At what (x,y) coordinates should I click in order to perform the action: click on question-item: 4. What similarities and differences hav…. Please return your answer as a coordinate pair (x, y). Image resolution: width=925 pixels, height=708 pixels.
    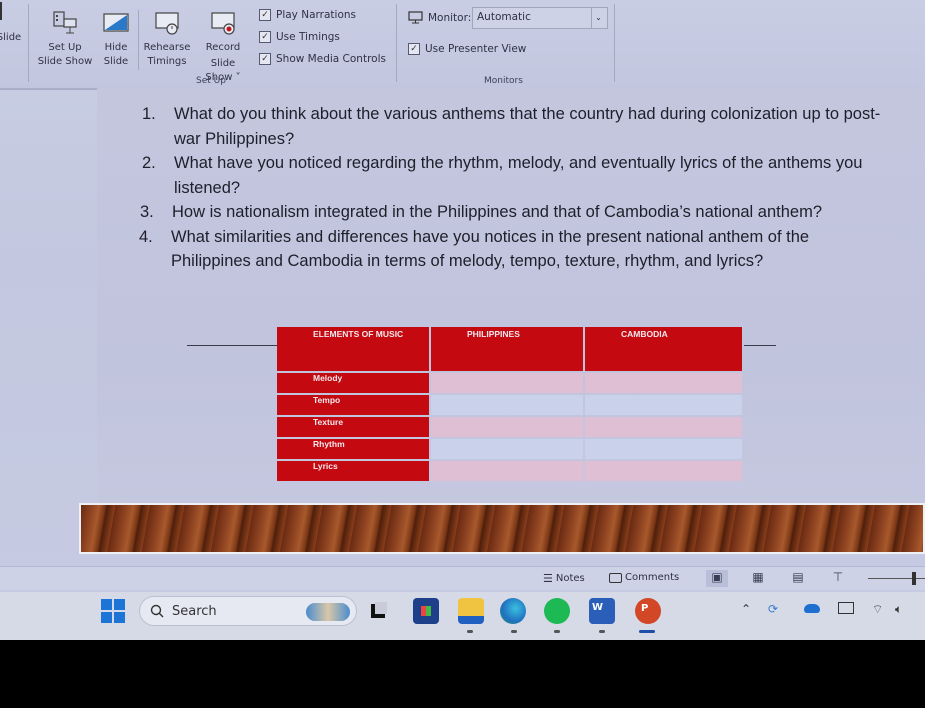
    Looking at the image, I should click on (510, 249).